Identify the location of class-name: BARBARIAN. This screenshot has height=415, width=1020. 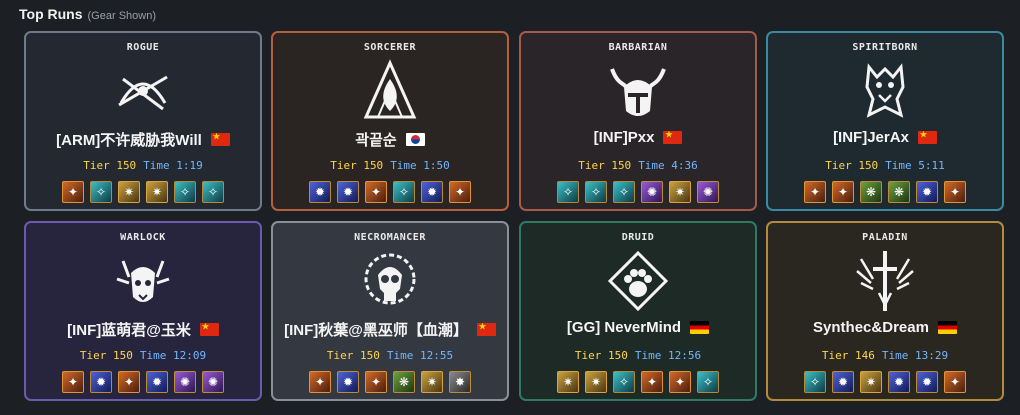
(638, 47).